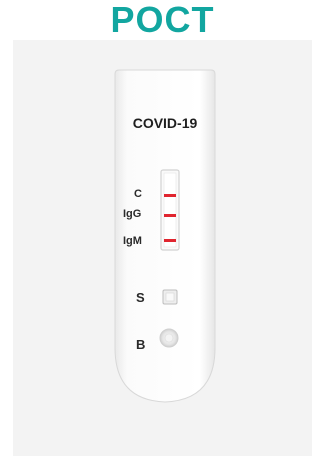 The height and width of the screenshot is (467, 325). What do you see at coordinates (140, 297) in the screenshot?
I see `sample-well-label: S` at bounding box center [140, 297].